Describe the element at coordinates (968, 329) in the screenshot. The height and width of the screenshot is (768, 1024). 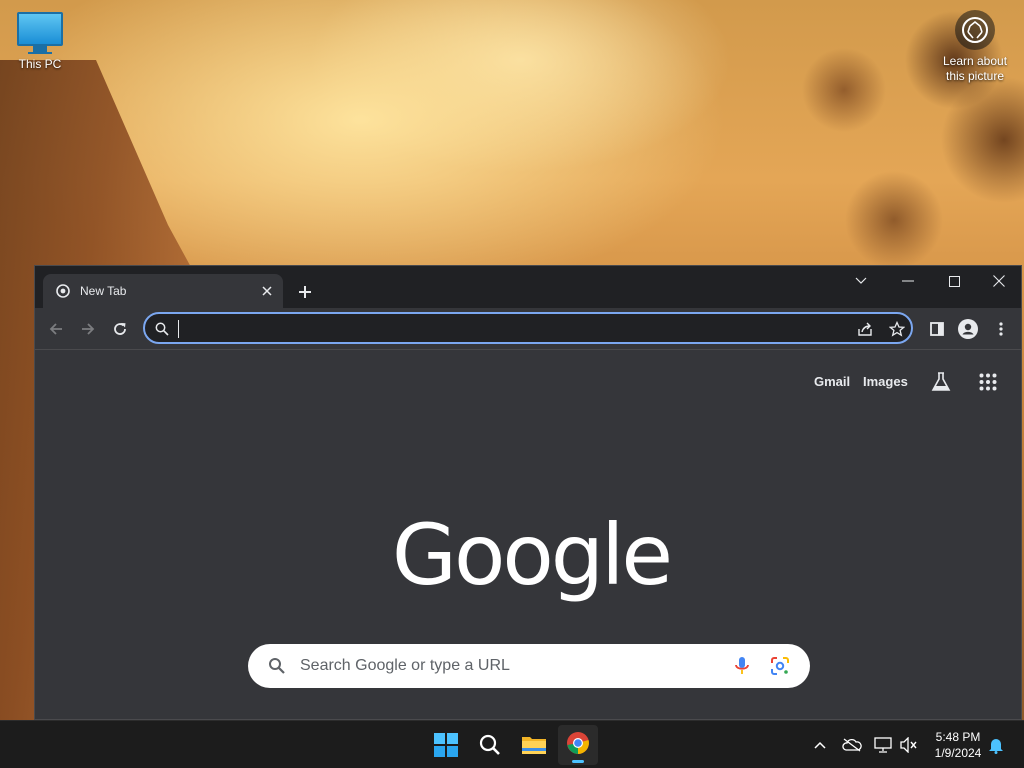
I see `profile-icon` at that location.